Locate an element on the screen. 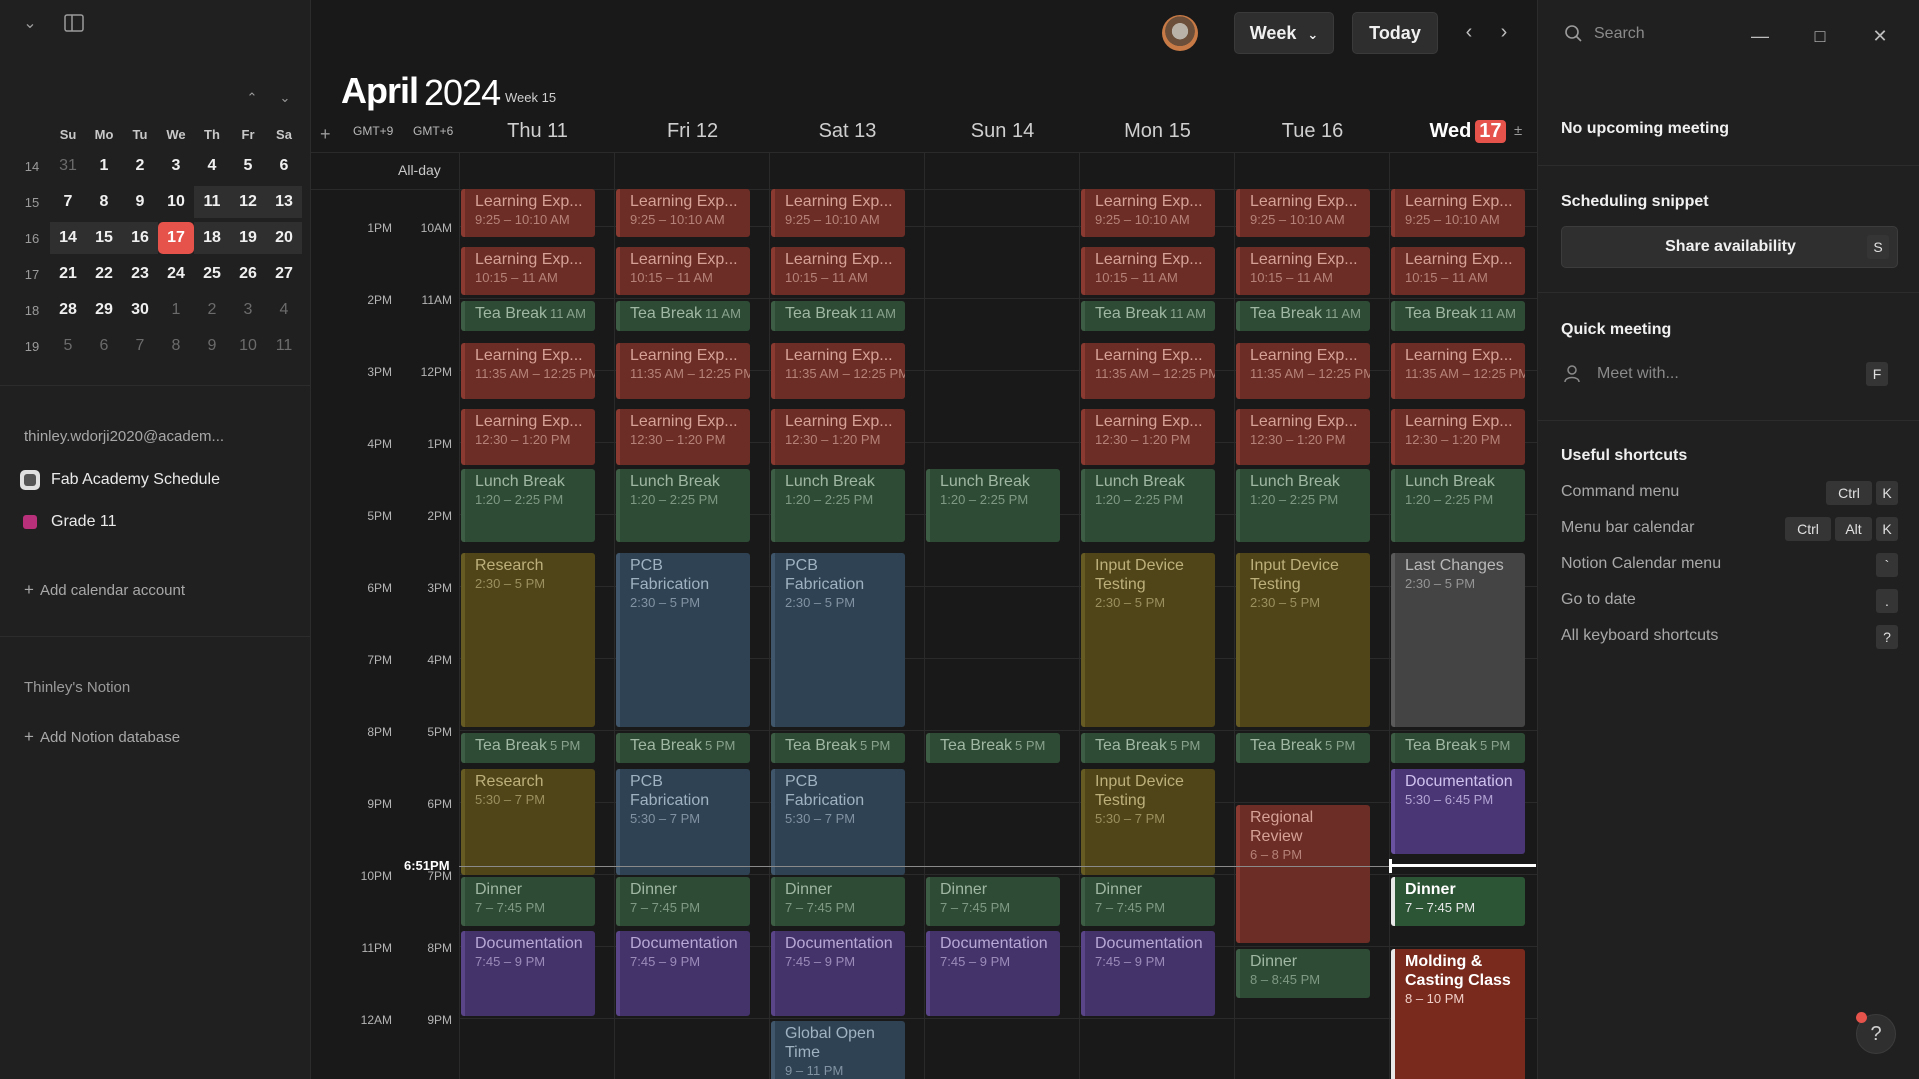  mini-calendar-day: 8 is located at coordinates (104, 202).